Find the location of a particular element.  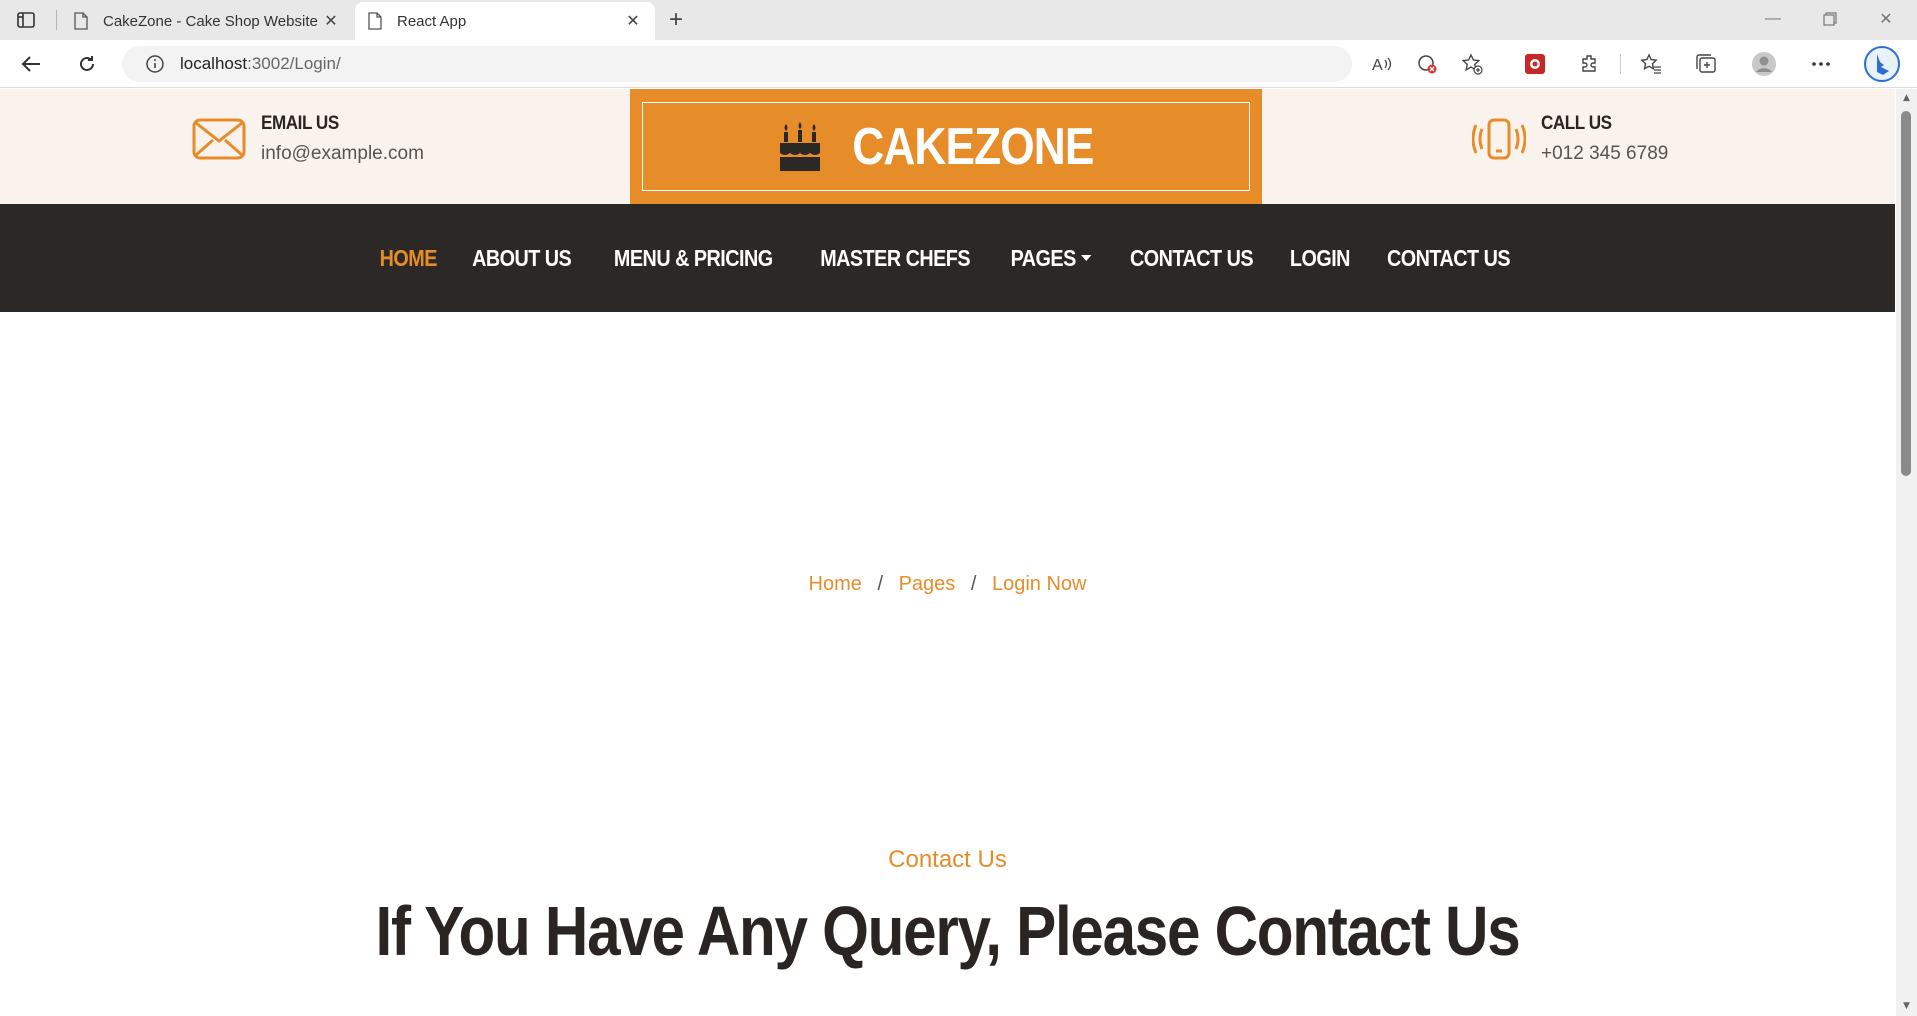

new-tab-button: + is located at coordinates (676, 20).